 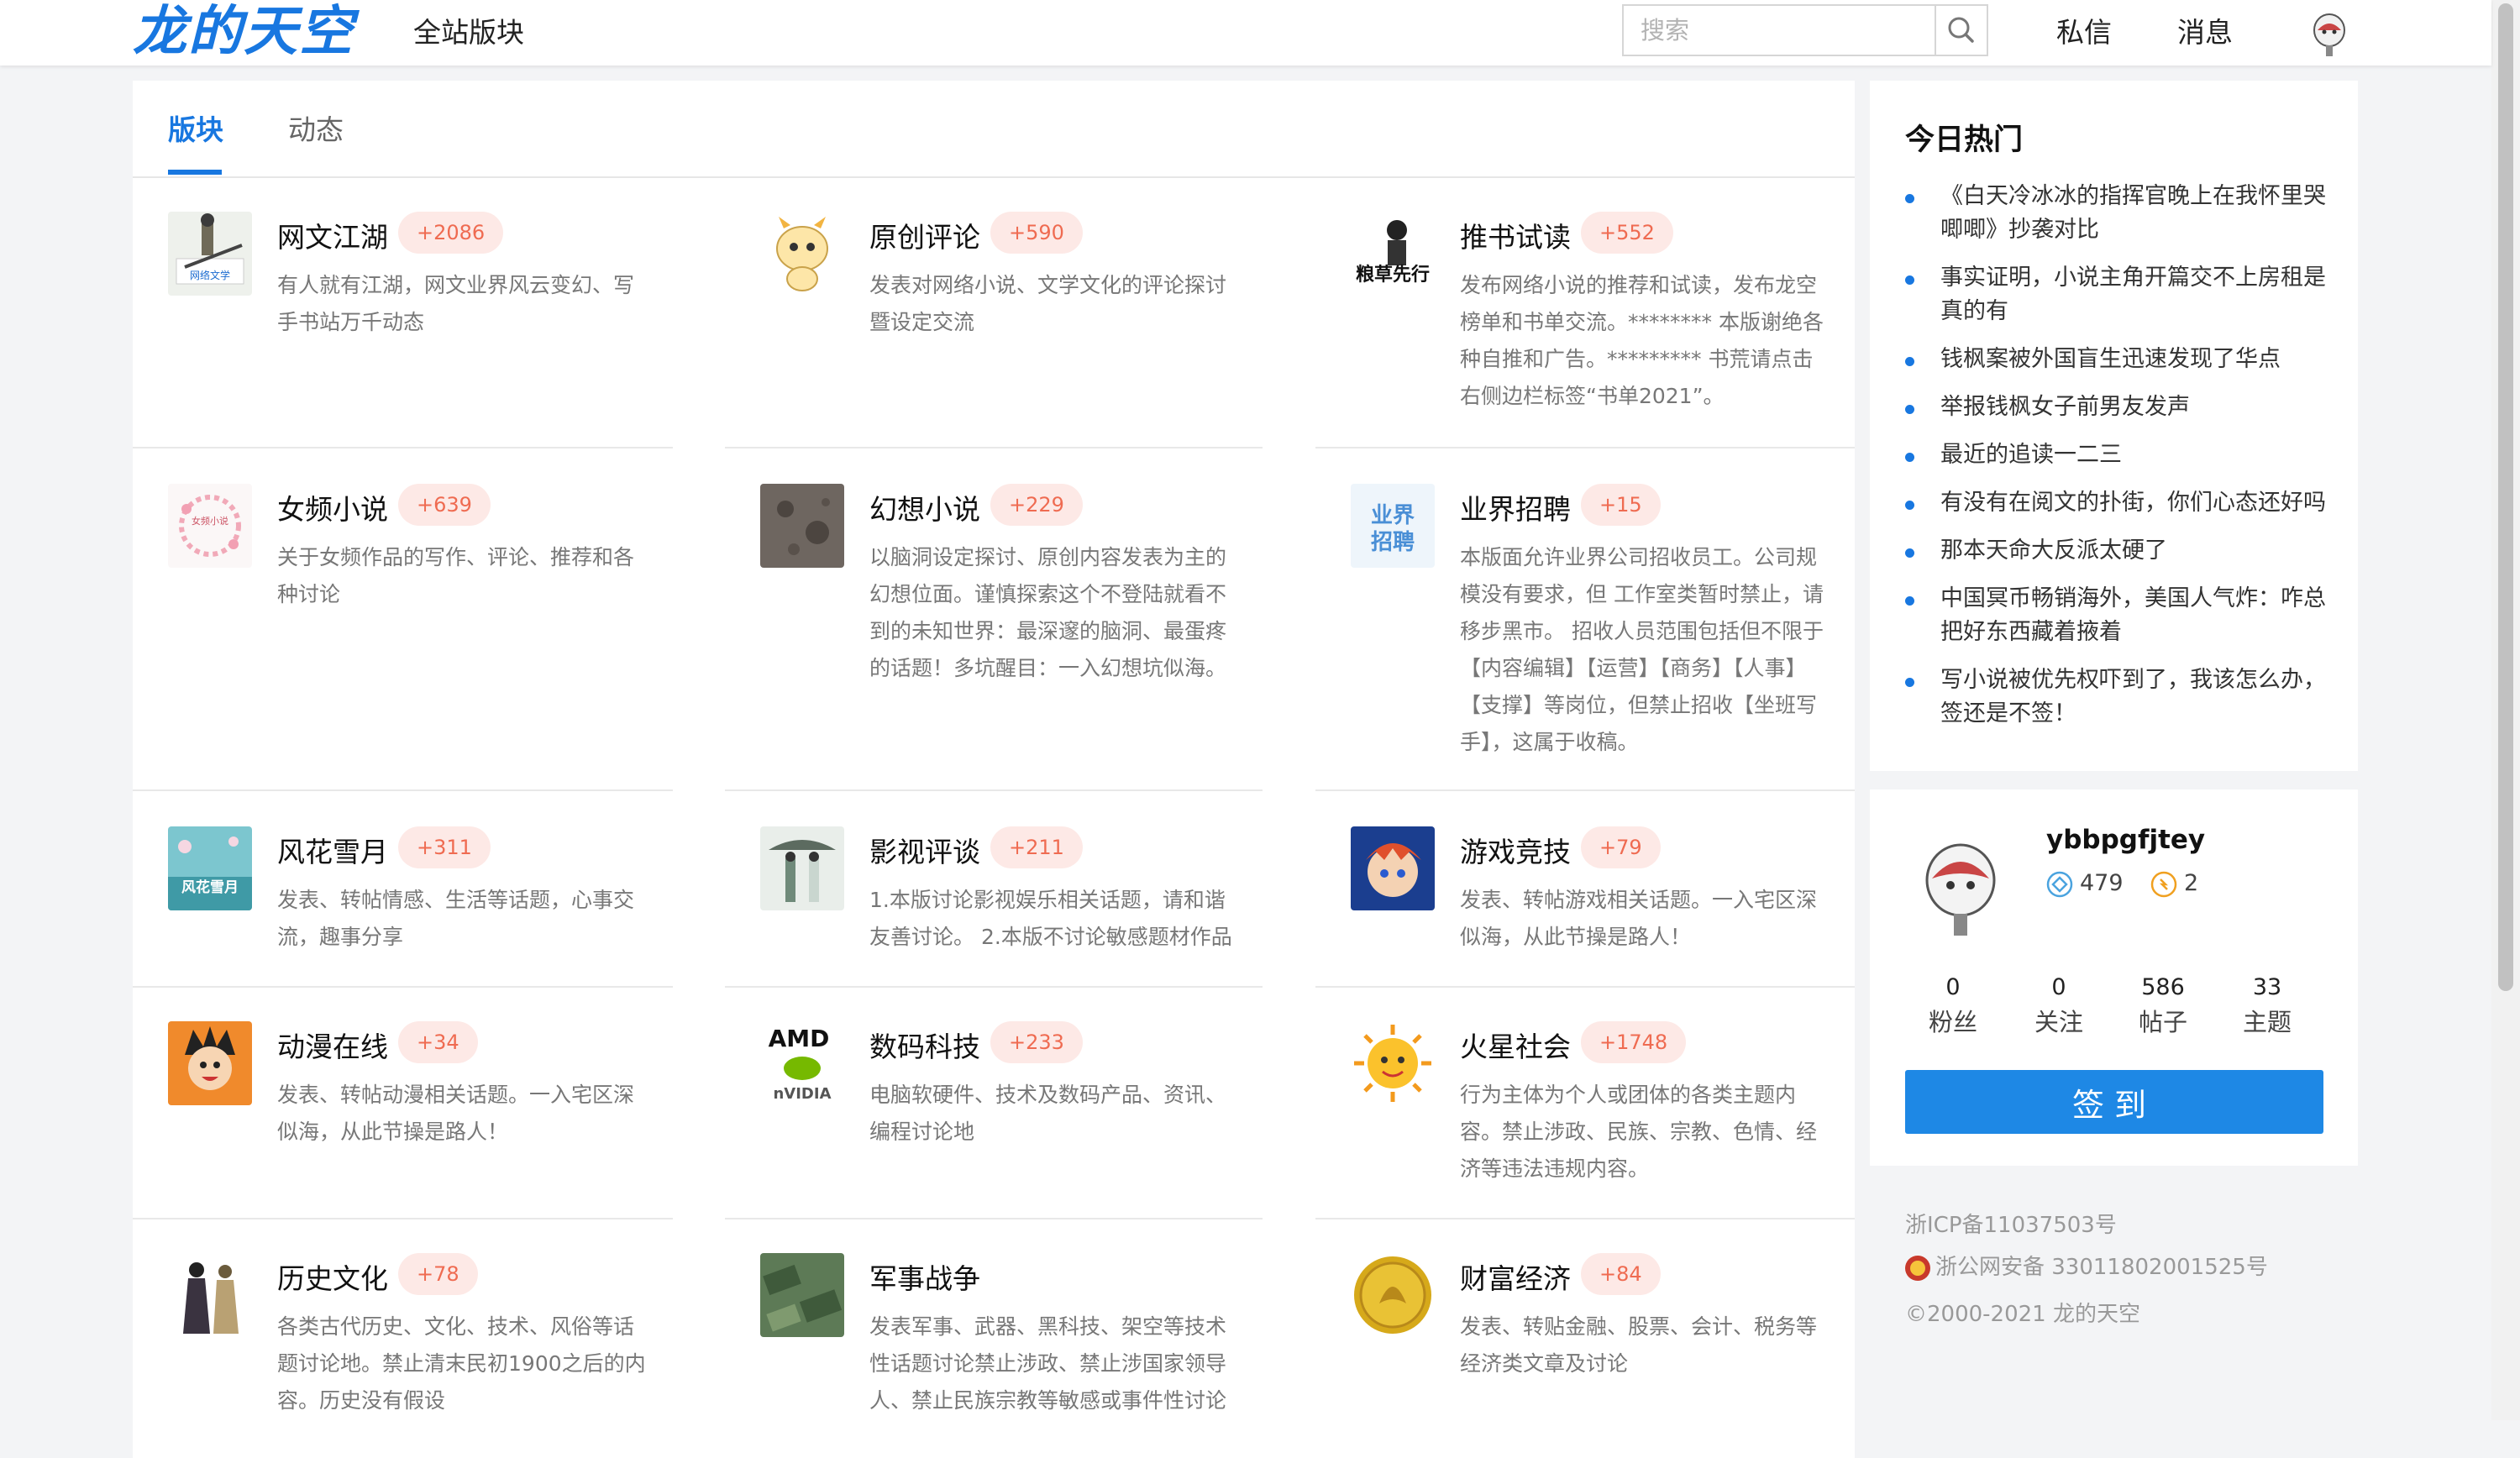 What do you see at coordinates (924, 1276) in the screenshot?
I see `board-name: 军事战争` at bounding box center [924, 1276].